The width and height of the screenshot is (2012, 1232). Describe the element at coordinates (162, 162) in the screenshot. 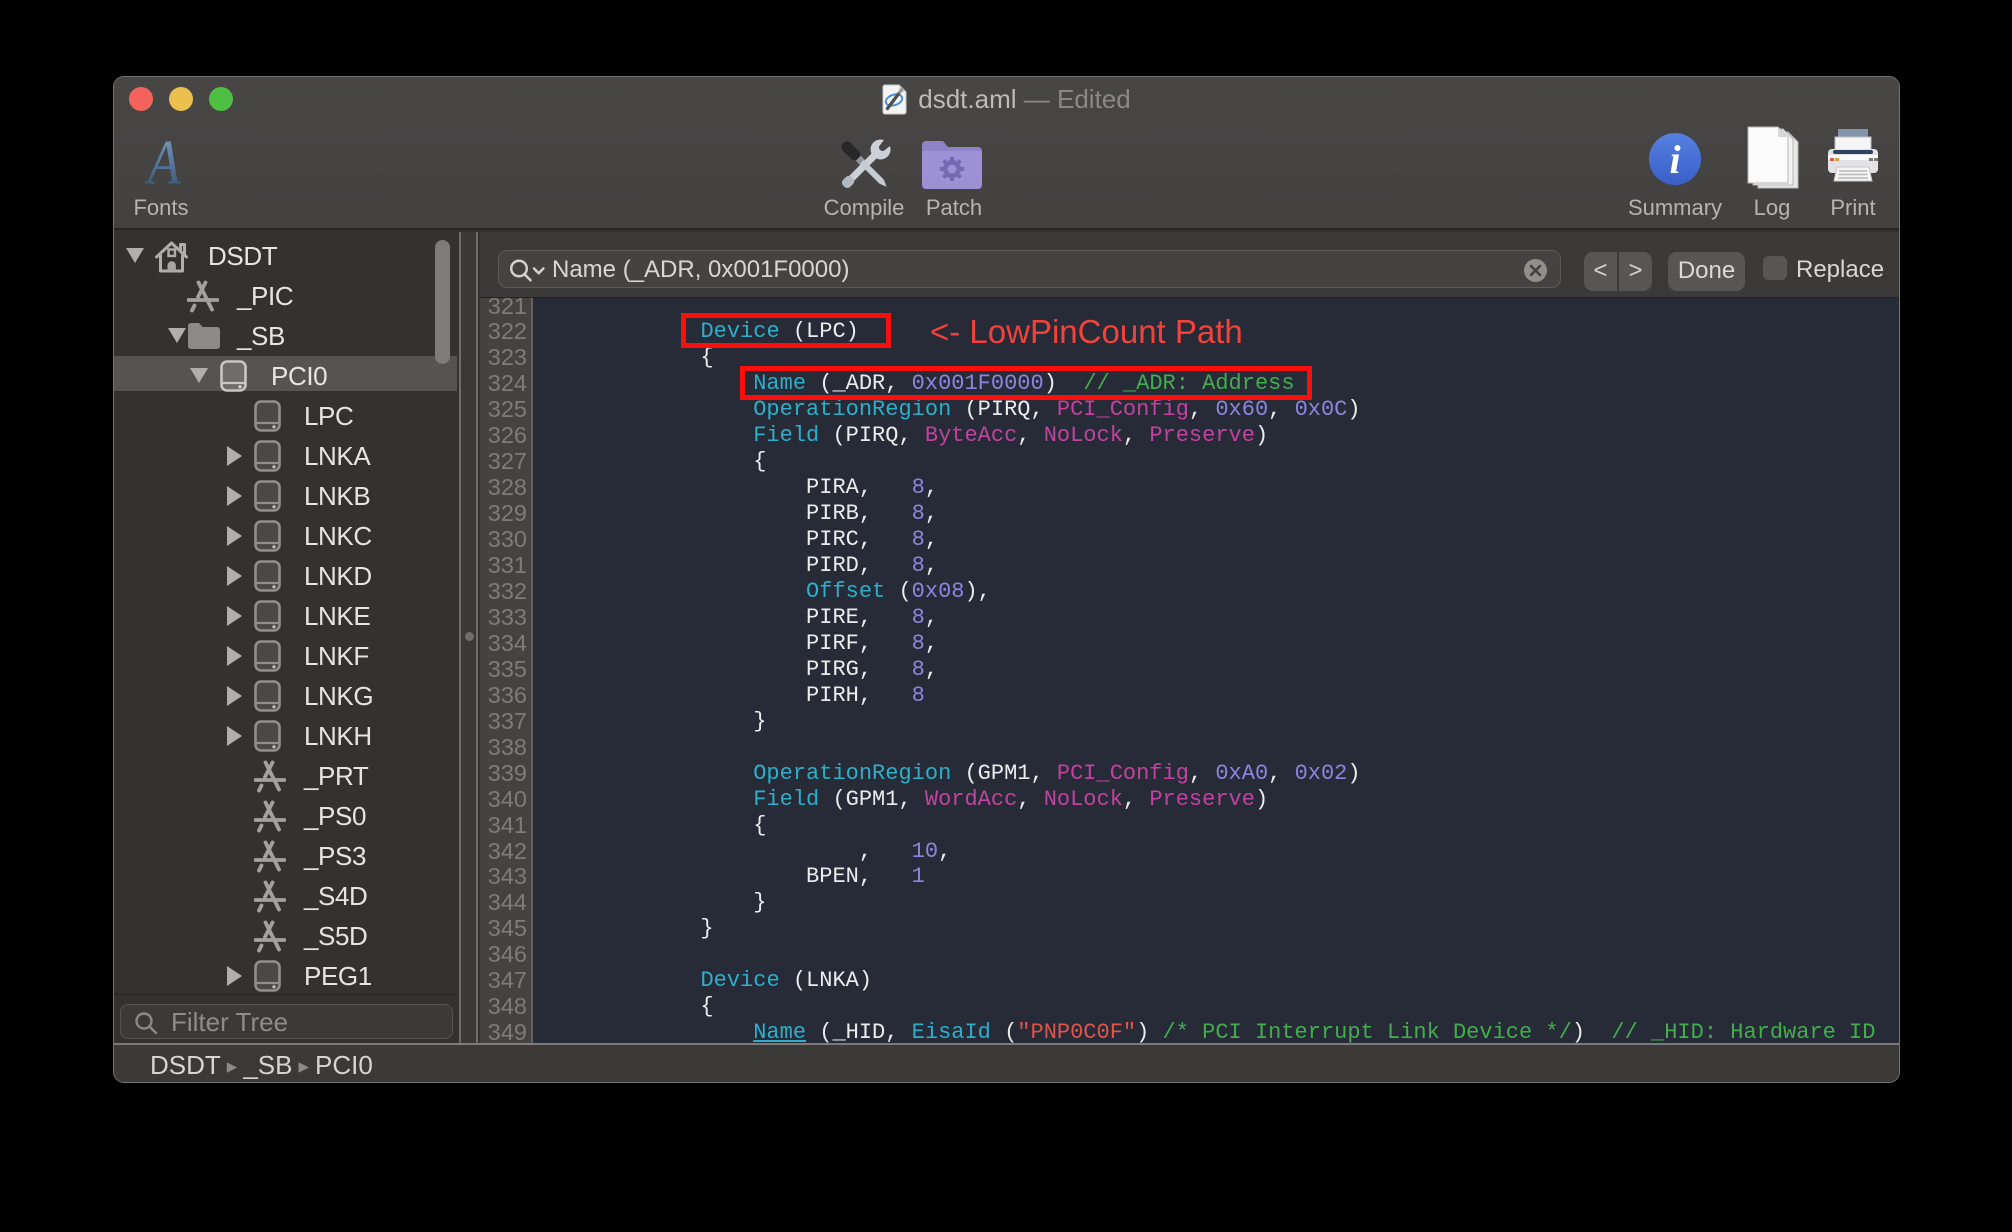

I see `svg-text: A` at that location.